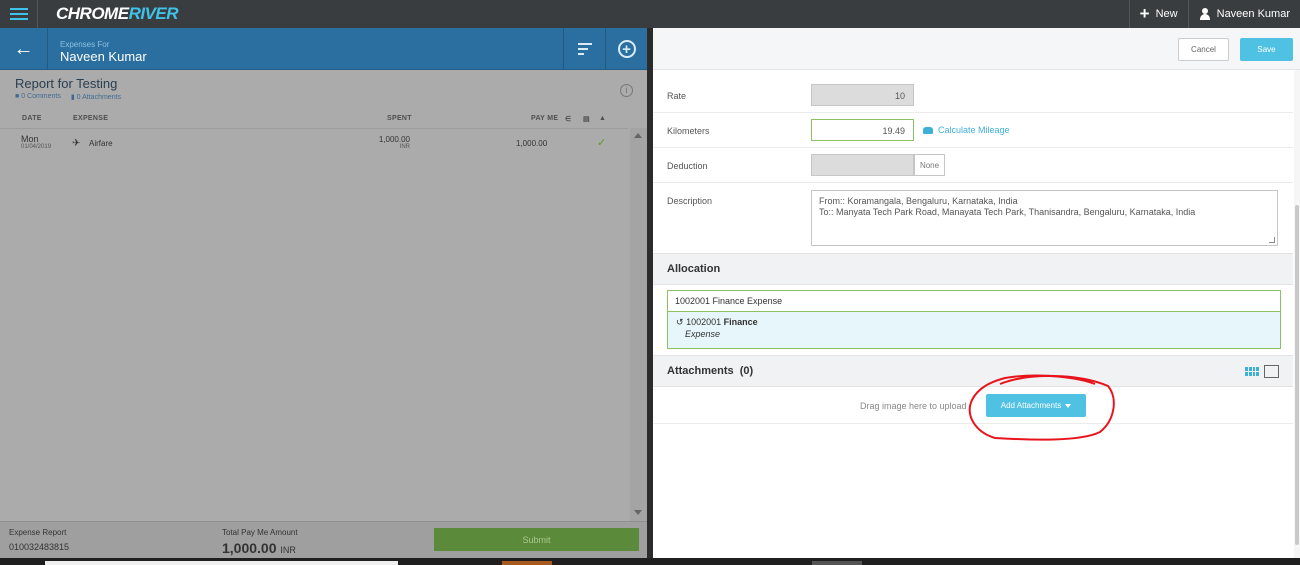 This screenshot has width=1300, height=565. What do you see at coordinates (259, 548) in the screenshot?
I see `total-pay-me-value: 1,000.00 INR` at bounding box center [259, 548].